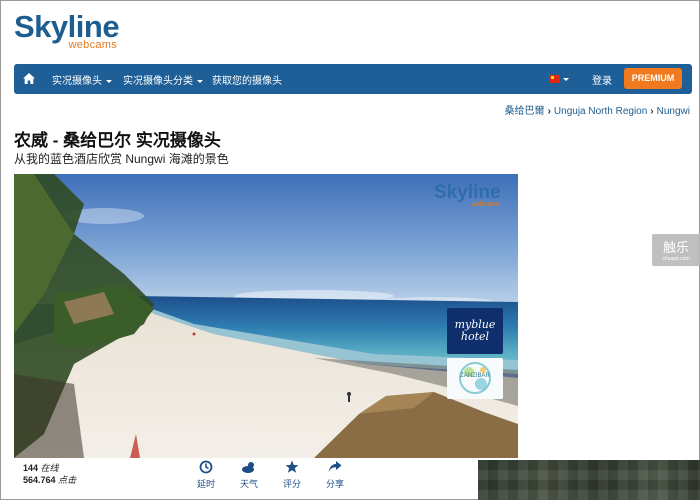 The image size is (700, 500). I want to click on rating-button: 评分, so click(292, 475).